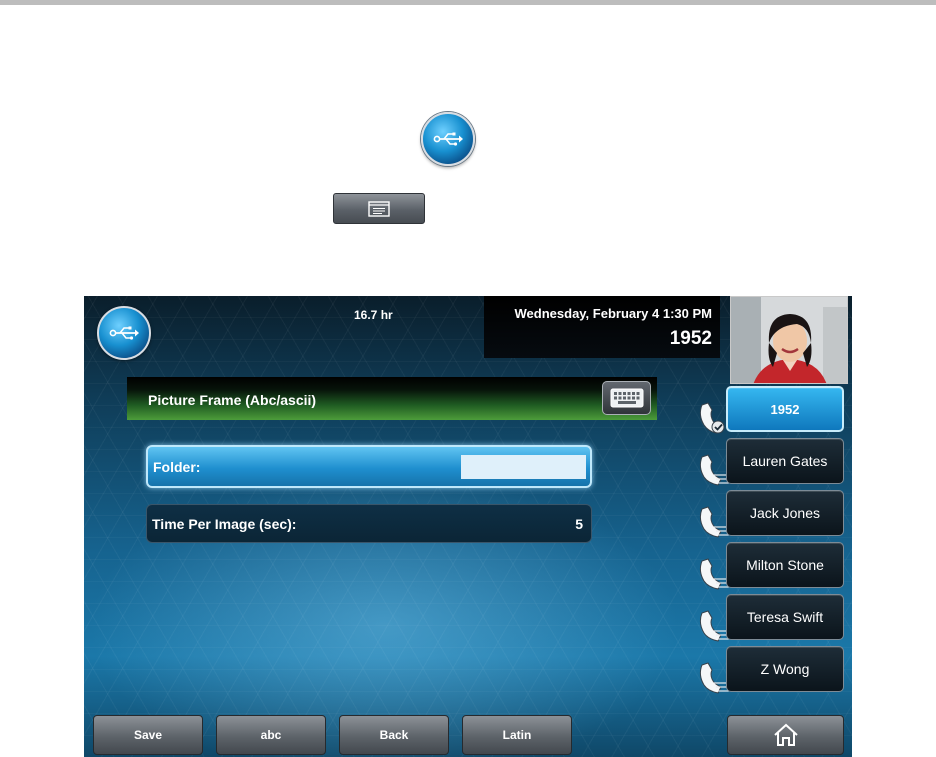  I want to click on line-key-jack-jones: Jack Jones, so click(785, 513).